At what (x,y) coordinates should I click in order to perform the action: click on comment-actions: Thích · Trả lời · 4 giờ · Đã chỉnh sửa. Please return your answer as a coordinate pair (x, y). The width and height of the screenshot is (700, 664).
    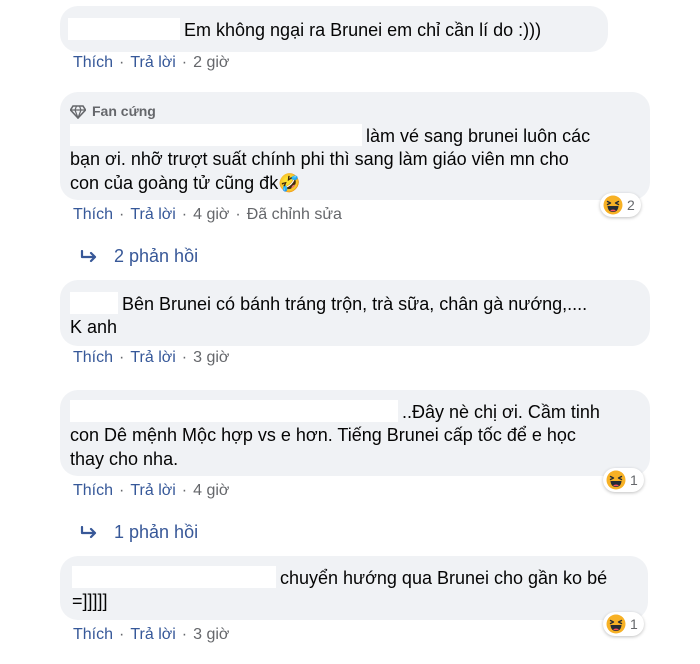
    Looking at the image, I should click on (207, 215).